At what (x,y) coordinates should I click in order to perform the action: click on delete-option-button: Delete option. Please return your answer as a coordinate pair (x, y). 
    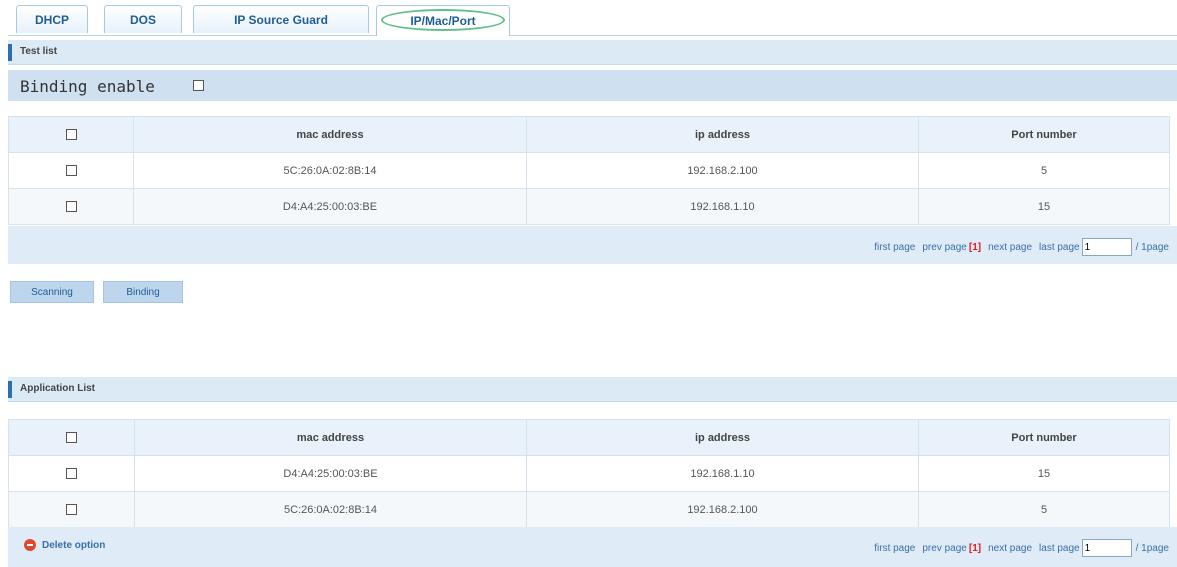
    Looking at the image, I should click on (64, 545).